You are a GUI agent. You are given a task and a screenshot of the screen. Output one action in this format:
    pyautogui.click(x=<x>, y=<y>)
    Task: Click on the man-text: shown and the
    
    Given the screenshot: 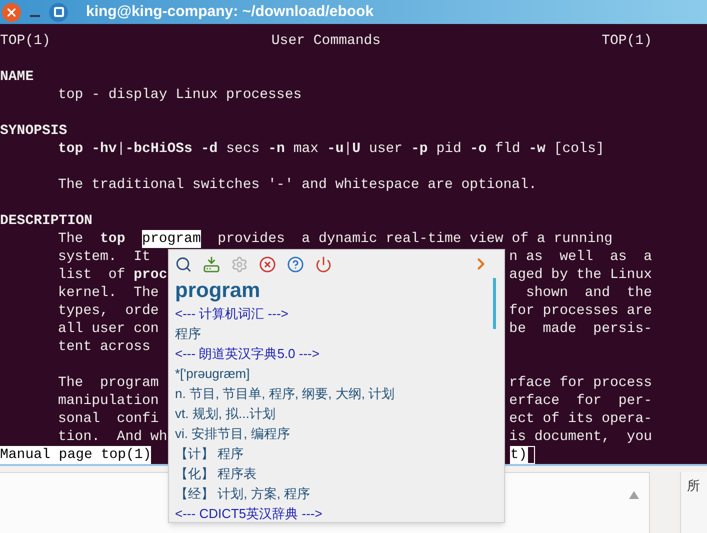 What is the action you would take?
    pyautogui.click(x=589, y=293)
    